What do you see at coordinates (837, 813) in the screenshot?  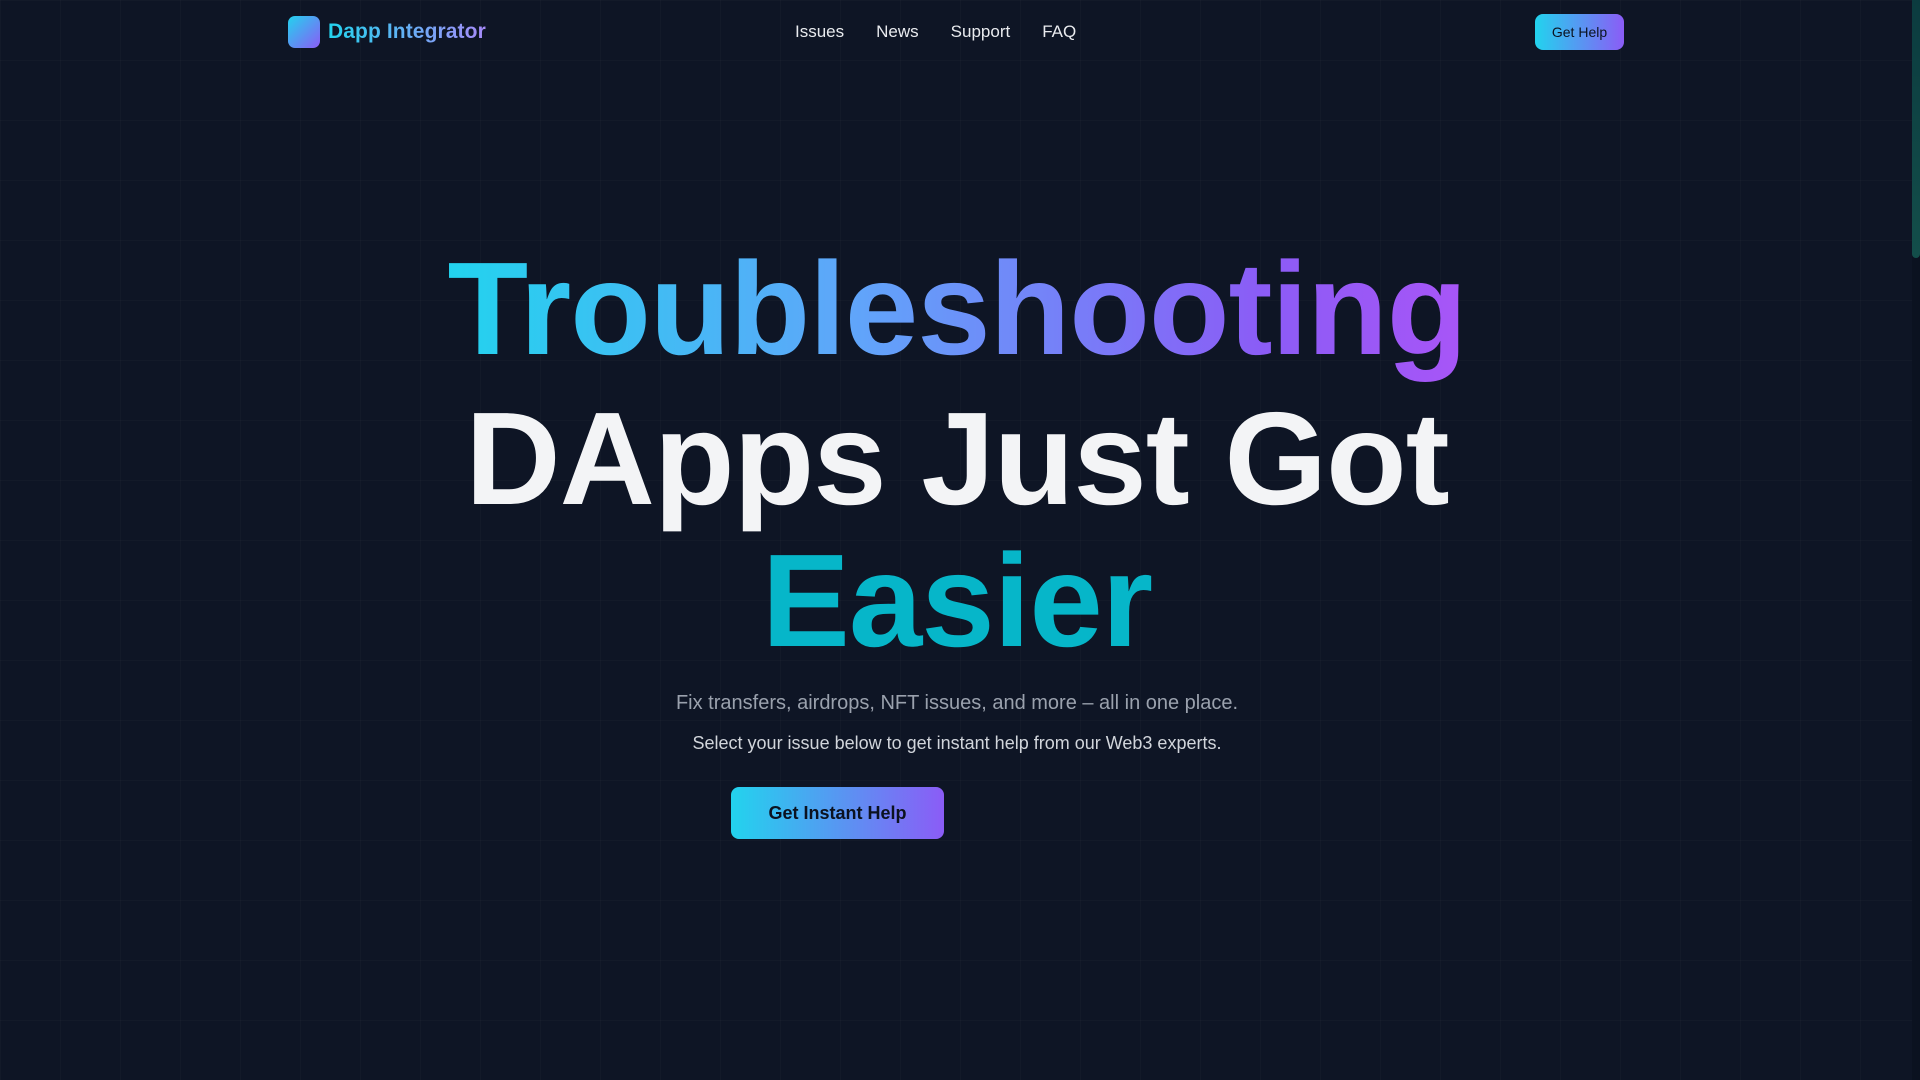 I see `get-instant-help-button: Get Instant Help` at bounding box center [837, 813].